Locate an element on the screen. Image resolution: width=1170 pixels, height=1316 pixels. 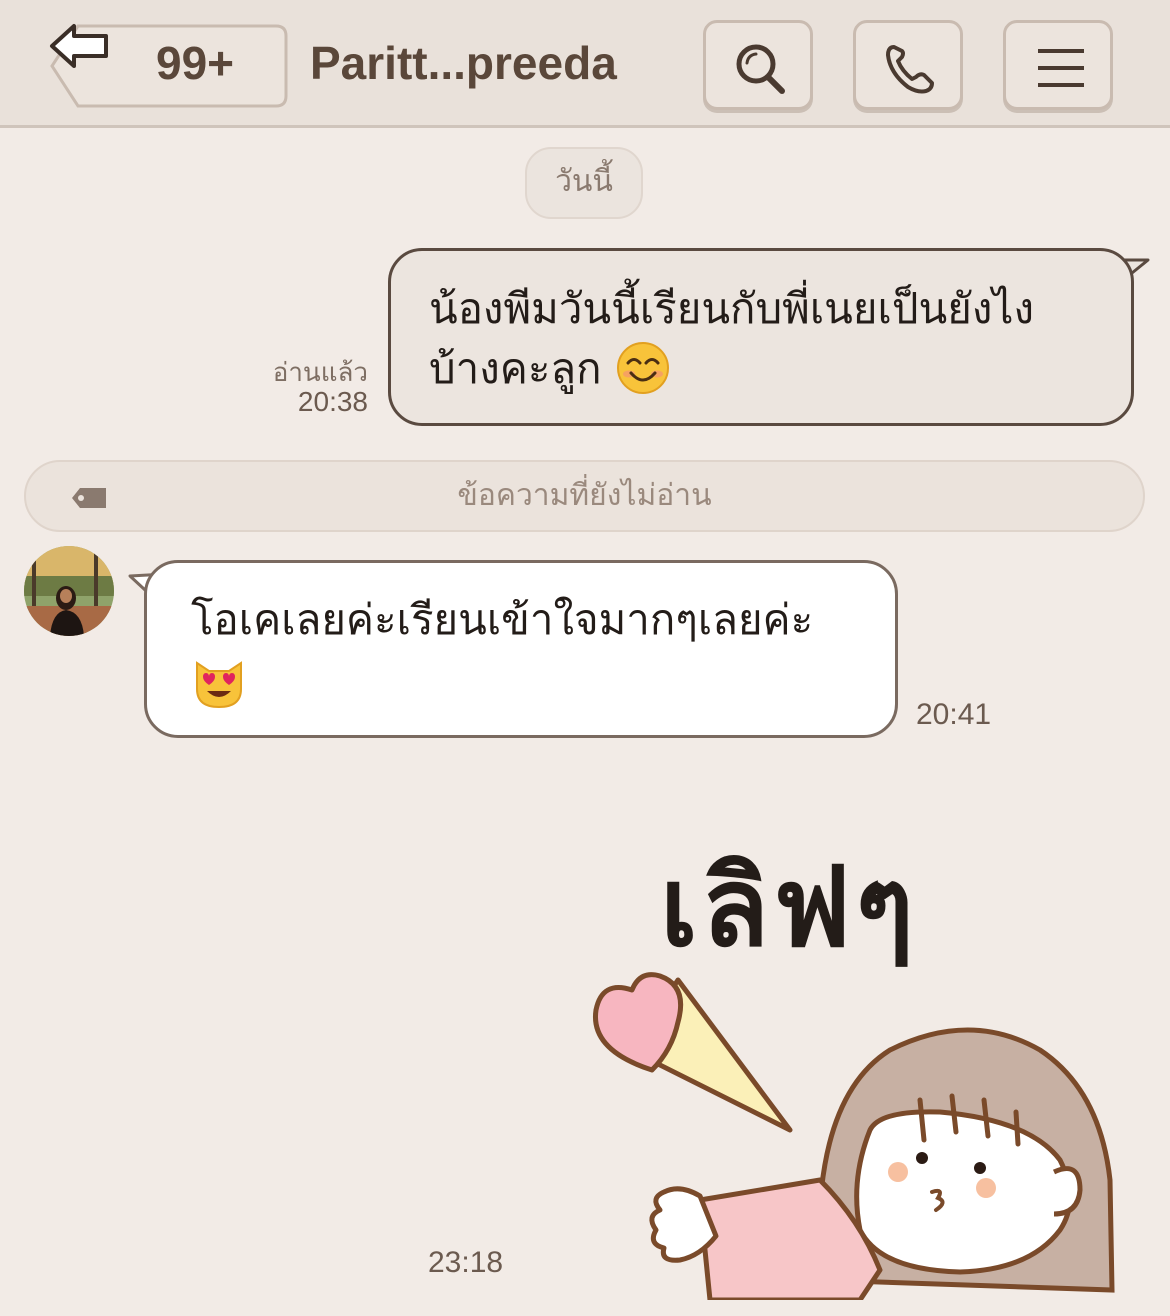
tag-icon is located at coordinates (89, 498).